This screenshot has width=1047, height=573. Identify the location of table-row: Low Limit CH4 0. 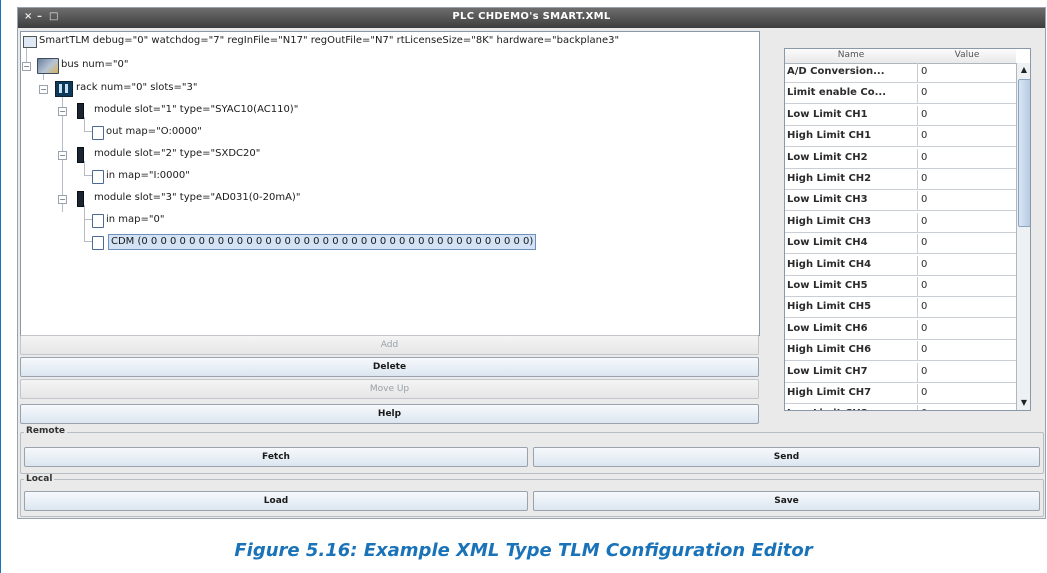
(900, 244).